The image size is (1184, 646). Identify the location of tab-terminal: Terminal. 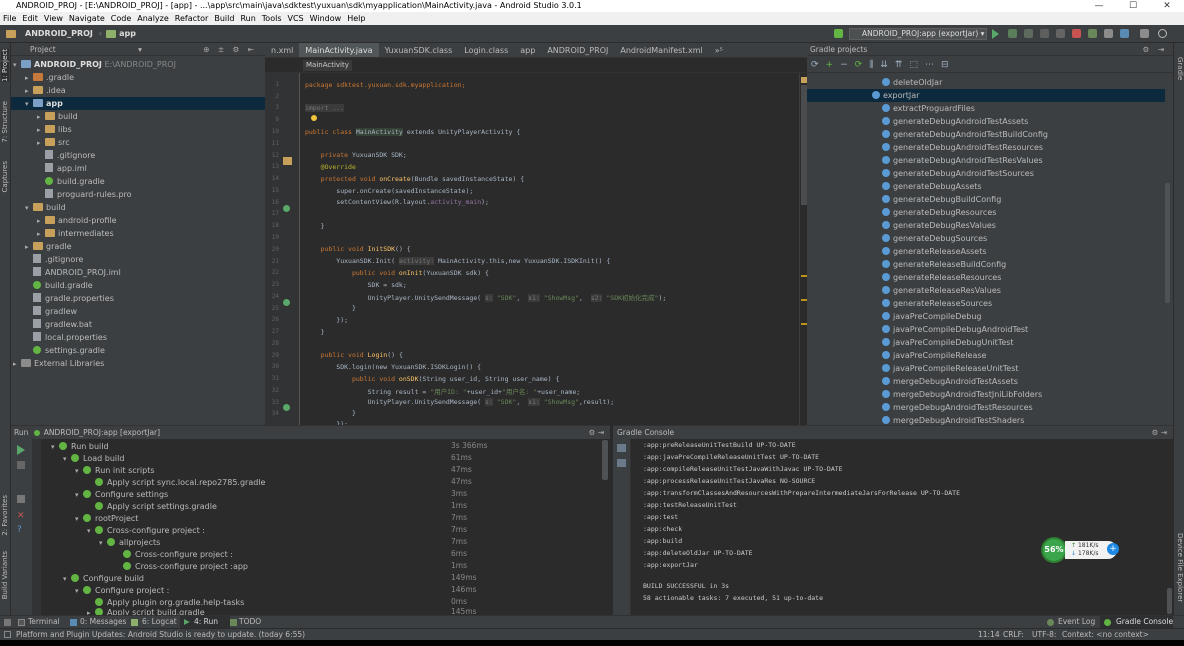
(44, 622).